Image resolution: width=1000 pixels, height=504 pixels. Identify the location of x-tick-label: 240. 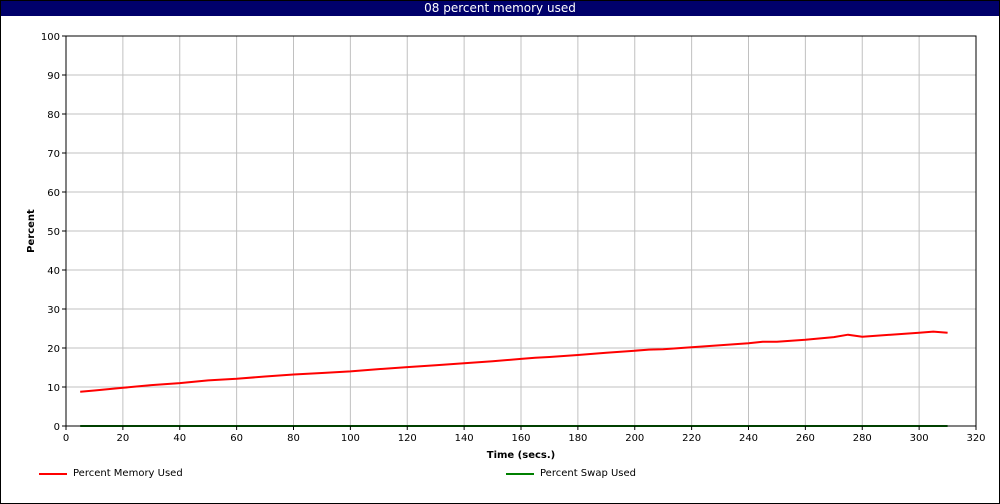
(748, 438).